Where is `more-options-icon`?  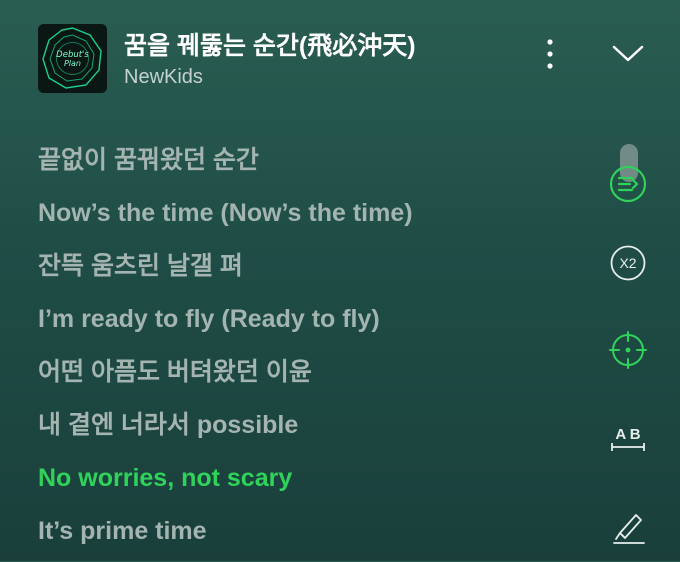 more-options-icon is located at coordinates (550, 54).